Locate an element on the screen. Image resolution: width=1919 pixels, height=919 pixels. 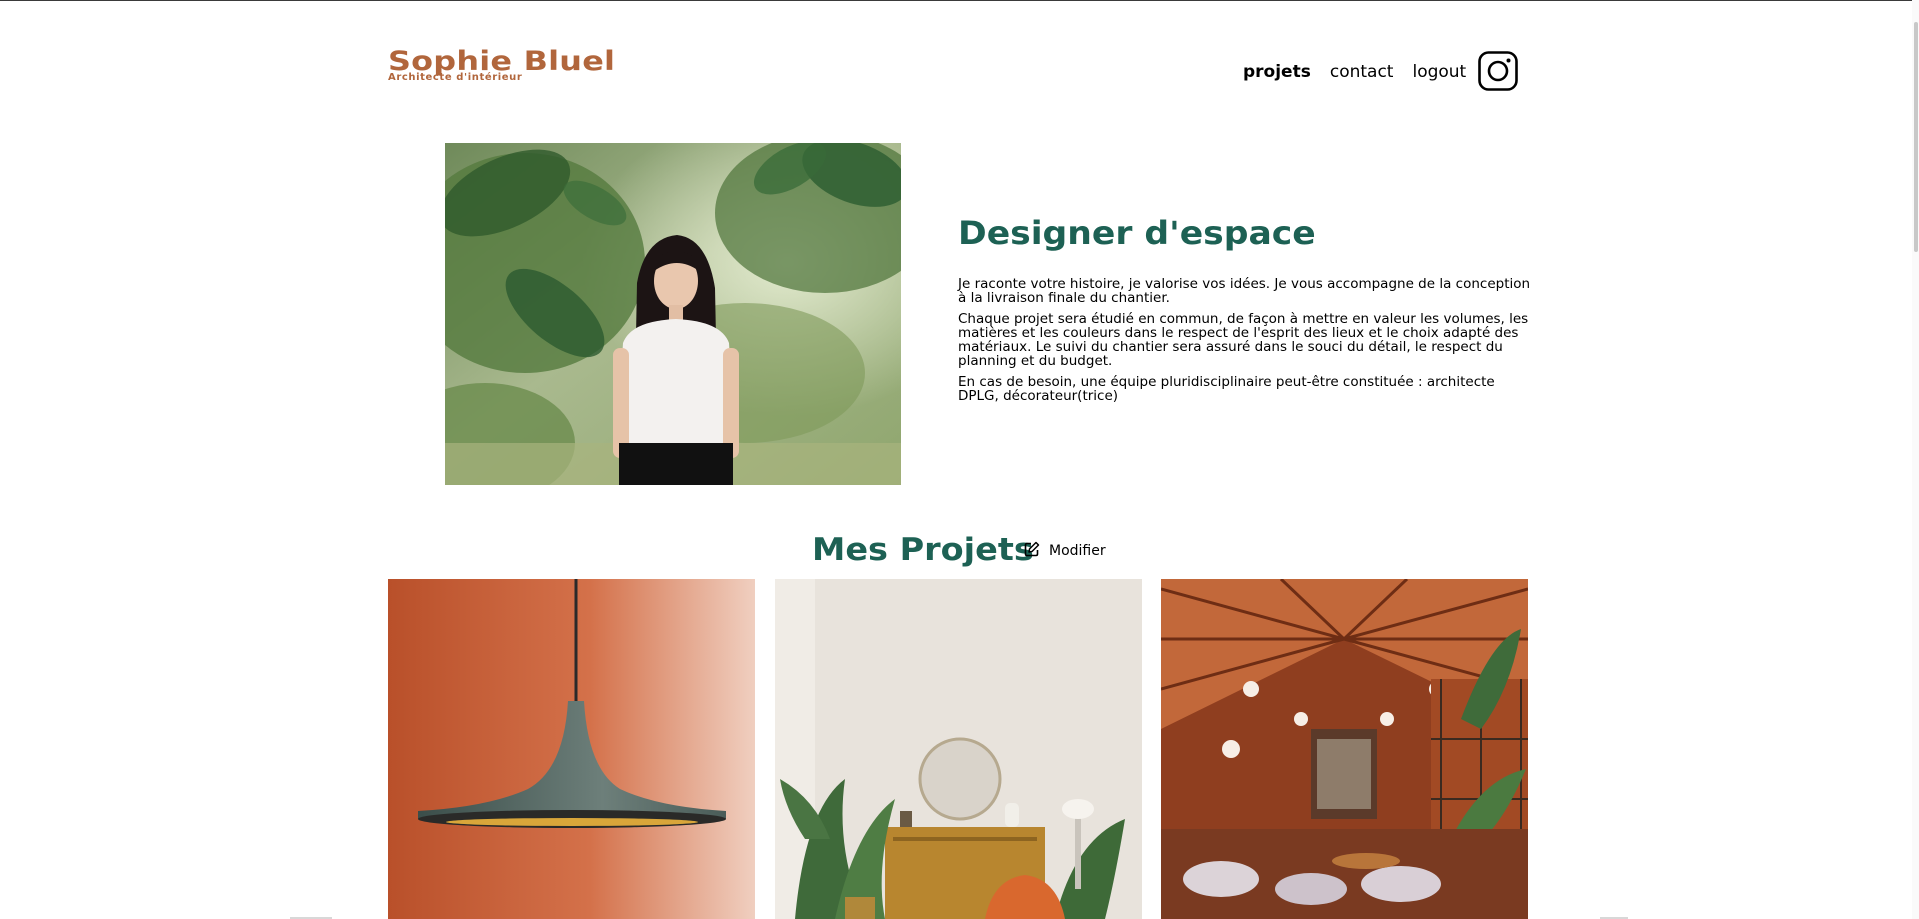
edit-projects-button: Modifier is located at coordinates (1065, 551).